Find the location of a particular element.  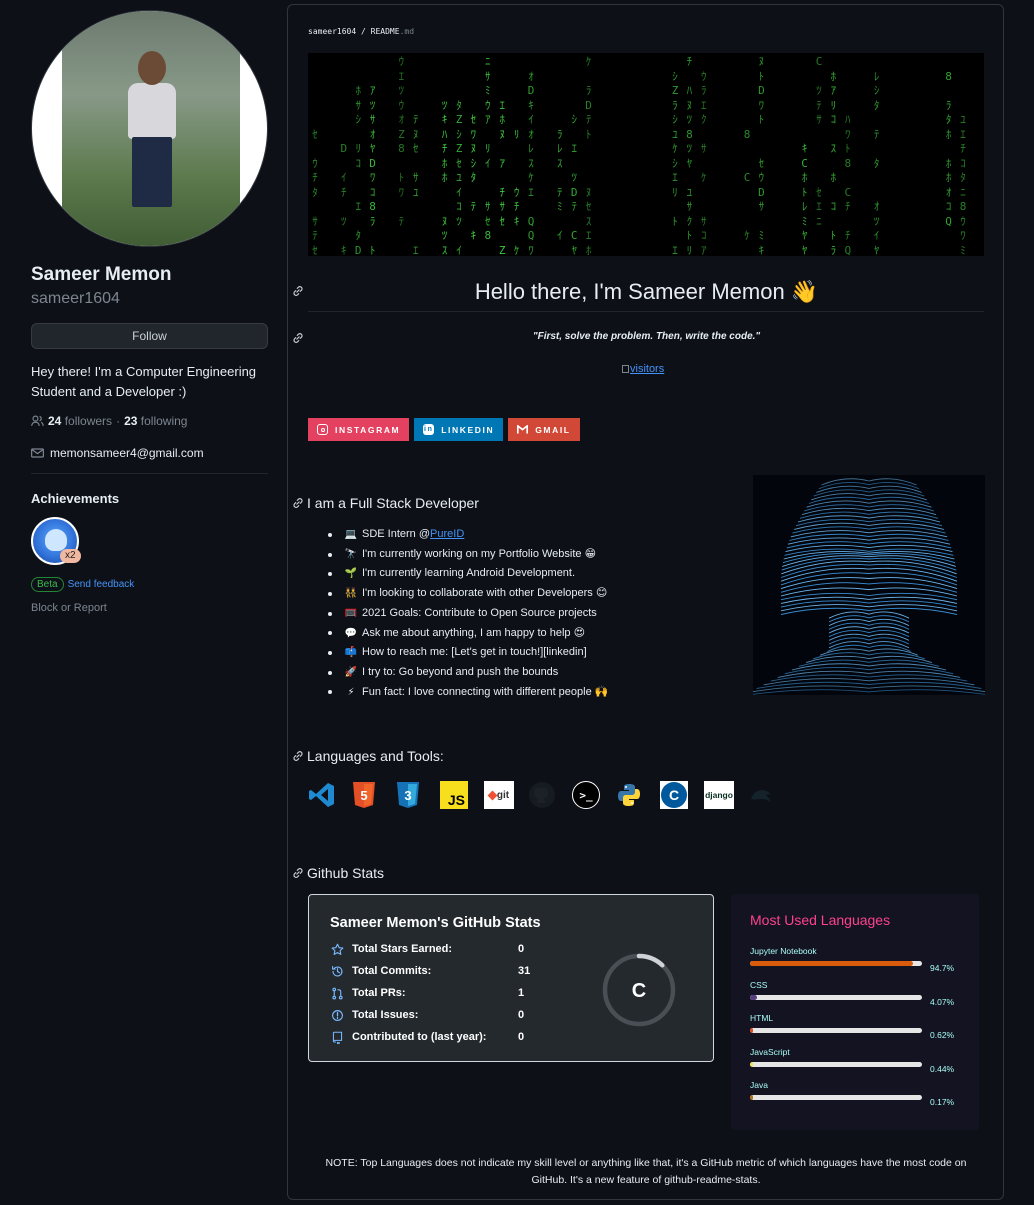

about-link: PureID is located at coordinates (447, 535).